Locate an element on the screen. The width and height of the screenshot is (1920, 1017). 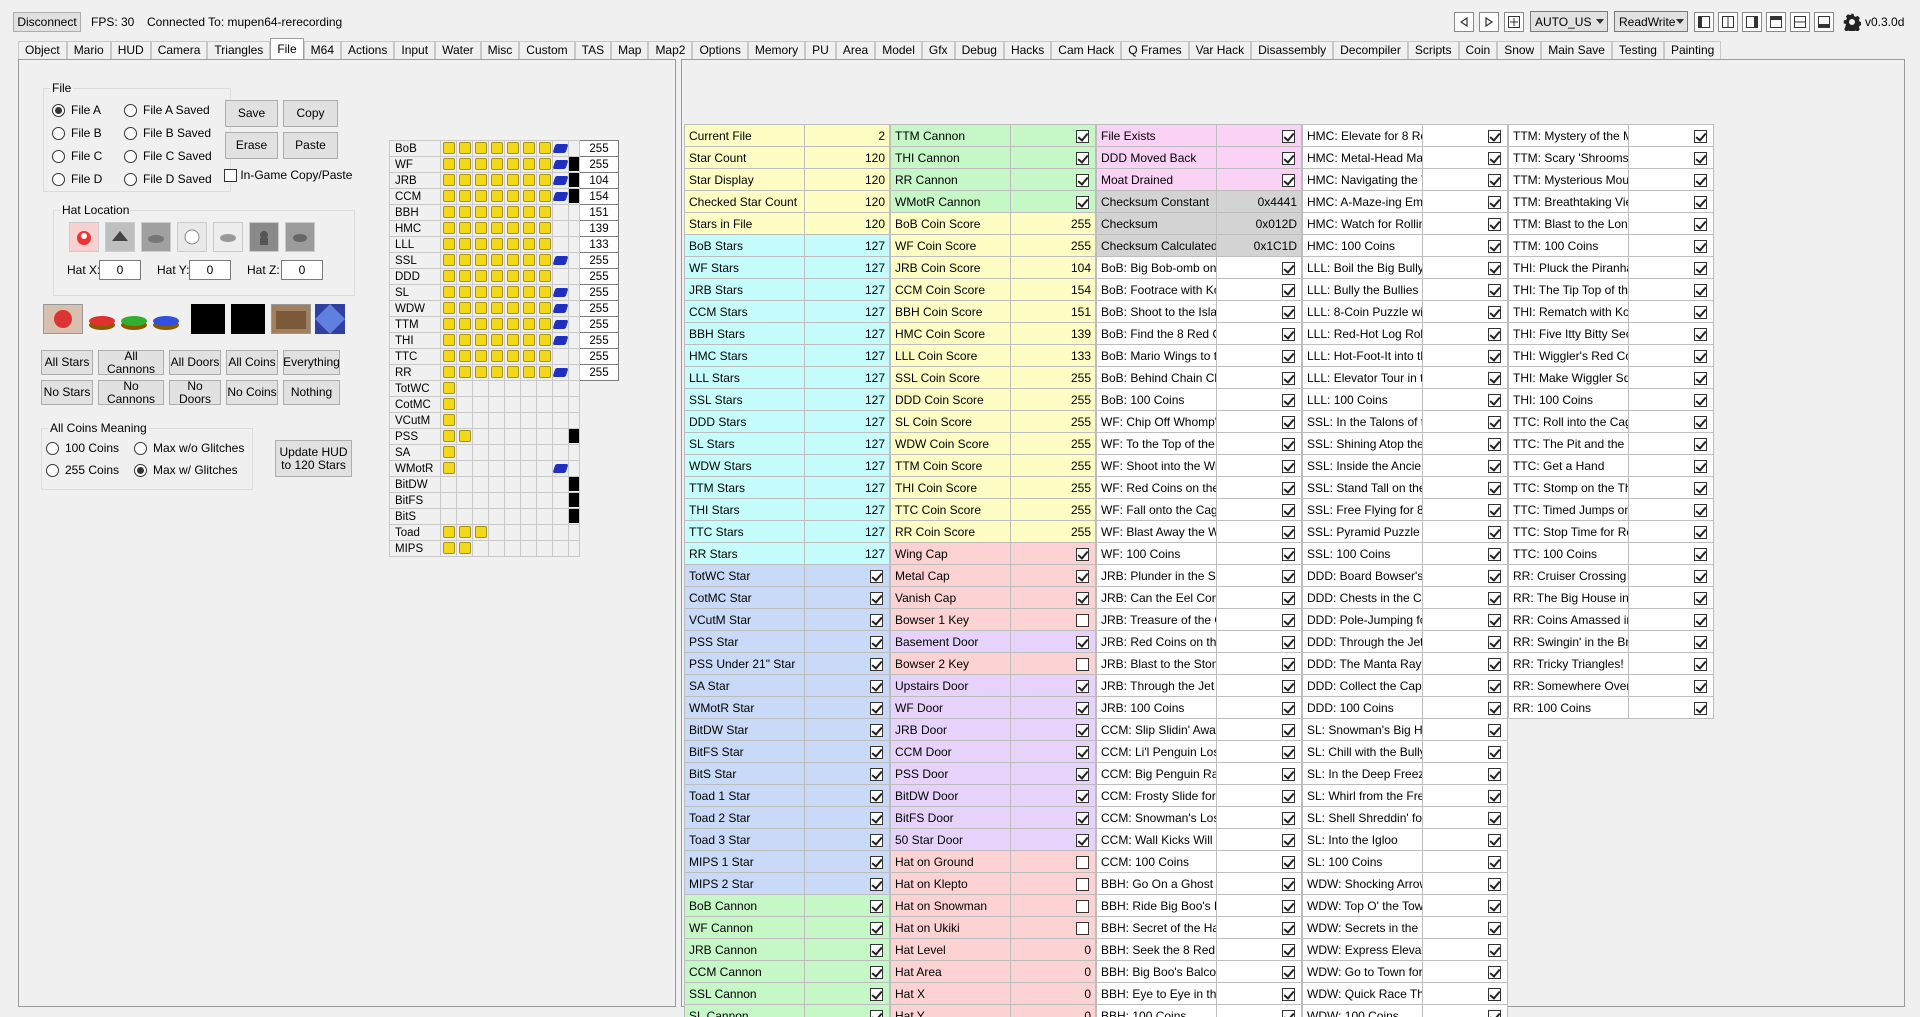
no-coins-button: No Coins is located at coordinates (252, 392).